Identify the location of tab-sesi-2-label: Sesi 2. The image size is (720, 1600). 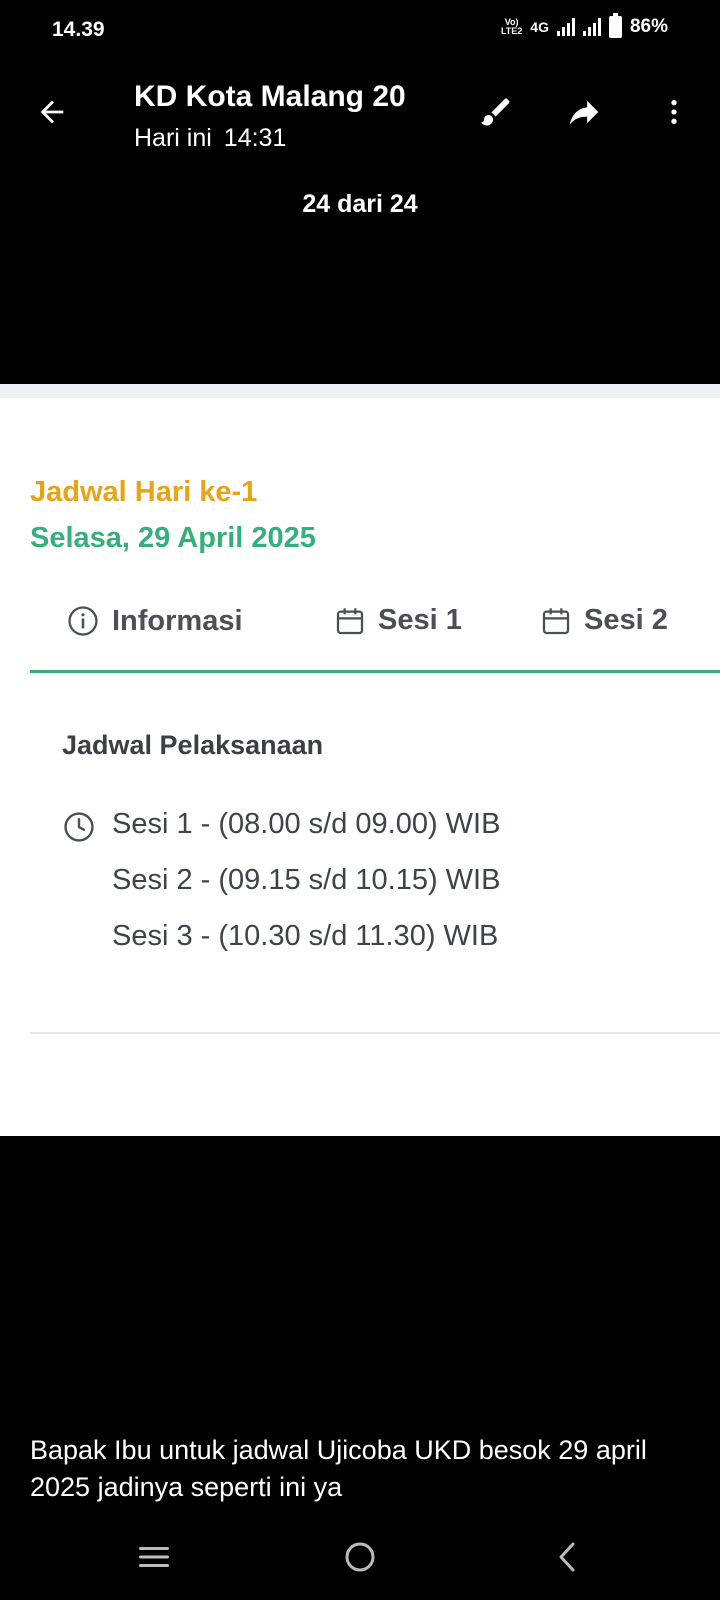
(626, 620).